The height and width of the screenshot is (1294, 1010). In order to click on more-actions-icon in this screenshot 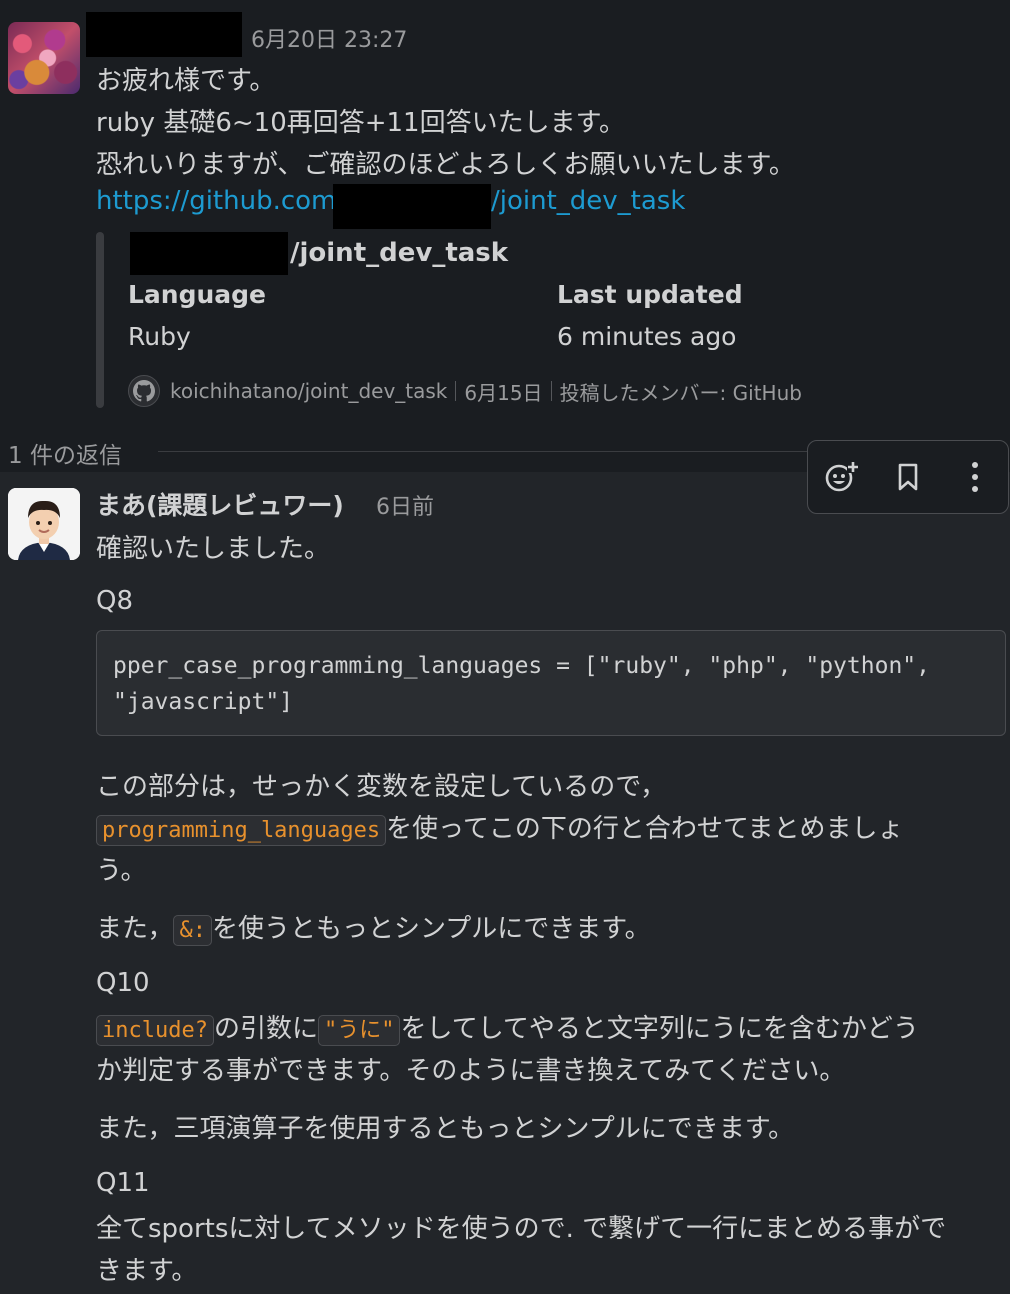, I will do `click(975, 477)`.